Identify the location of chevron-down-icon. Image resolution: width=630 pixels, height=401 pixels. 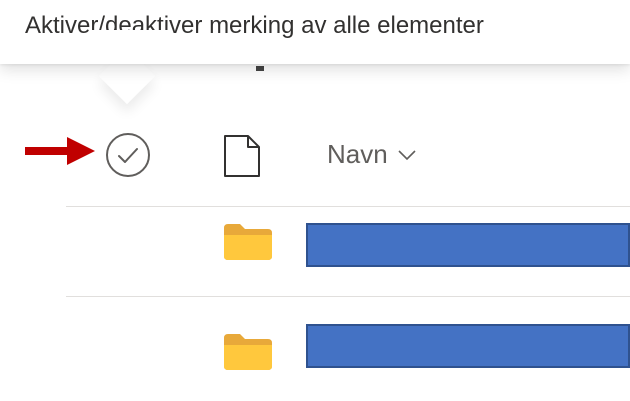
(407, 154).